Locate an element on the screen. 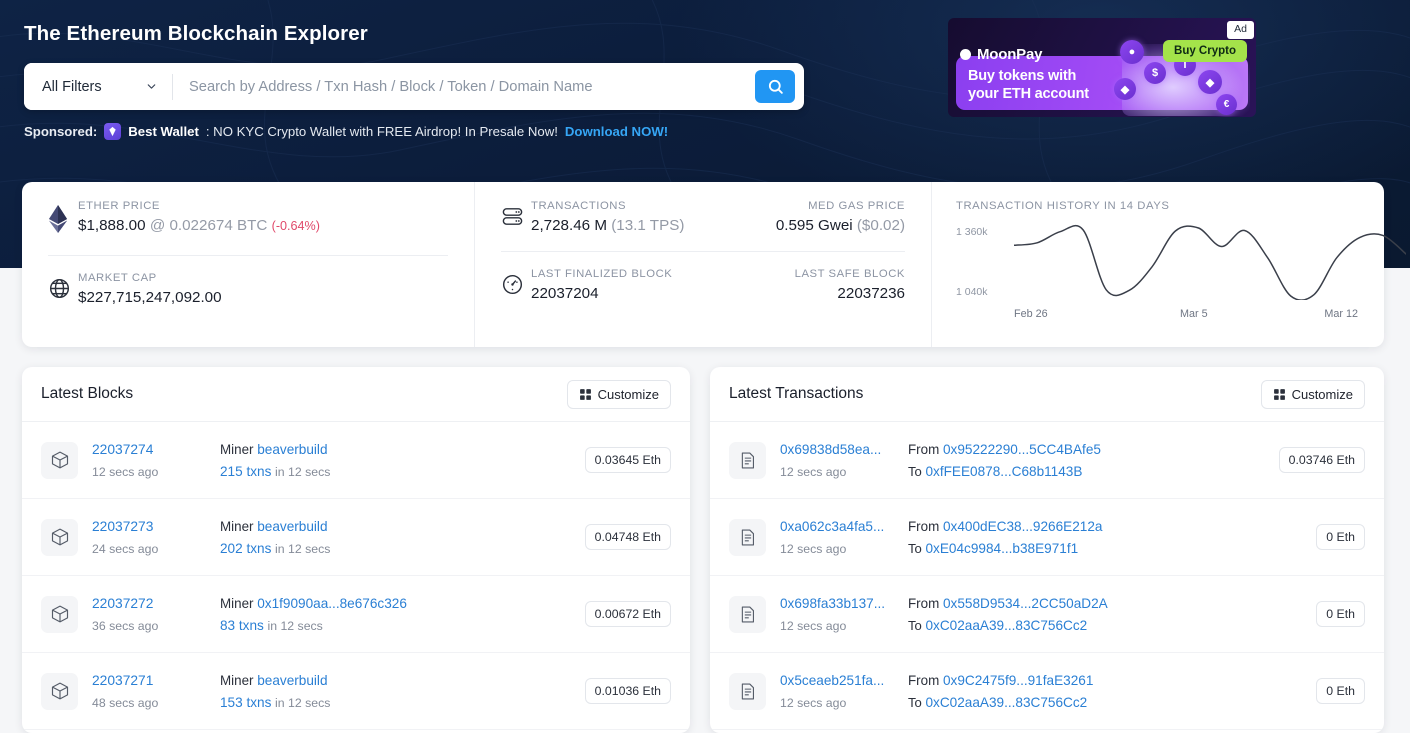 This screenshot has width=1410, height=733. to-address-link: 0xE04c9984...b38E971f1 is located at coordinates (1001, 548).